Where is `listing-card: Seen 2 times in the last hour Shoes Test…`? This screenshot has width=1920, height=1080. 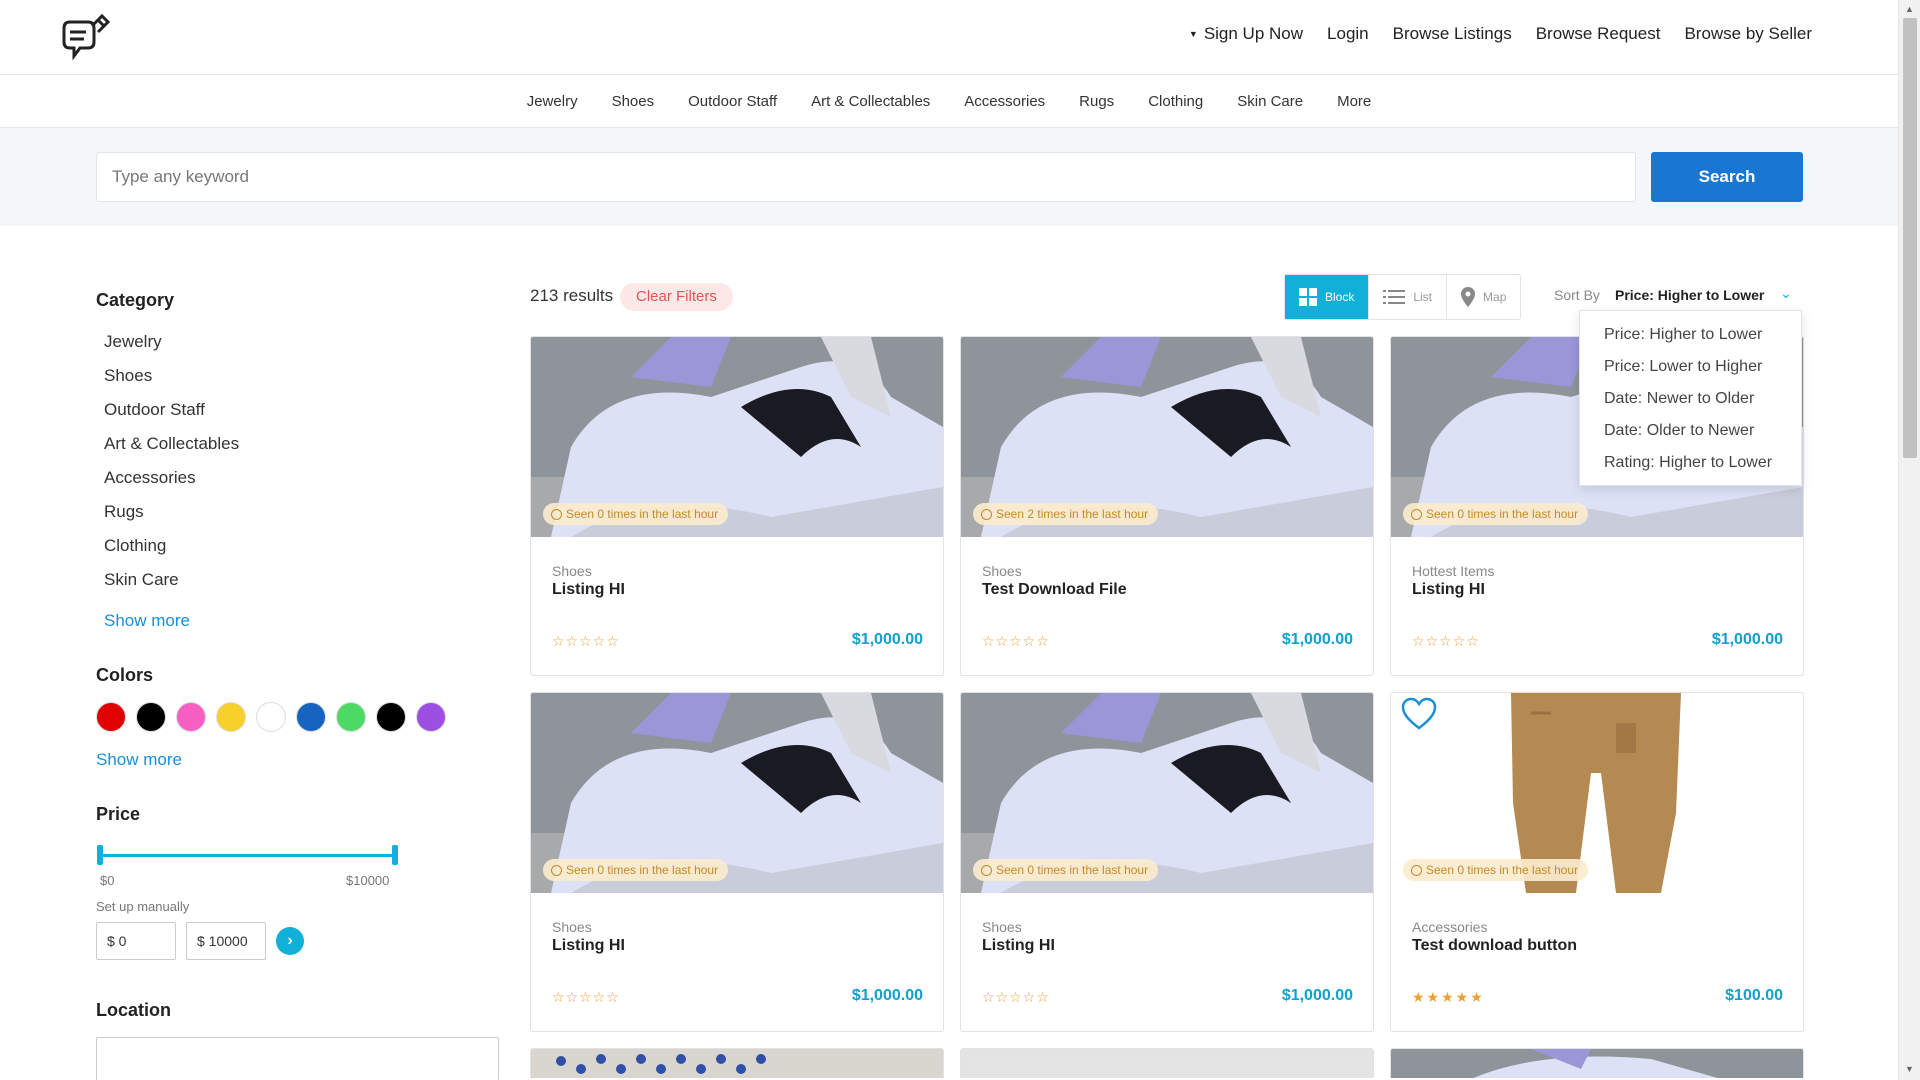 listing-card: Seen 2 times in the last hour Shoes Test… is located at coordinates (1167, 506).